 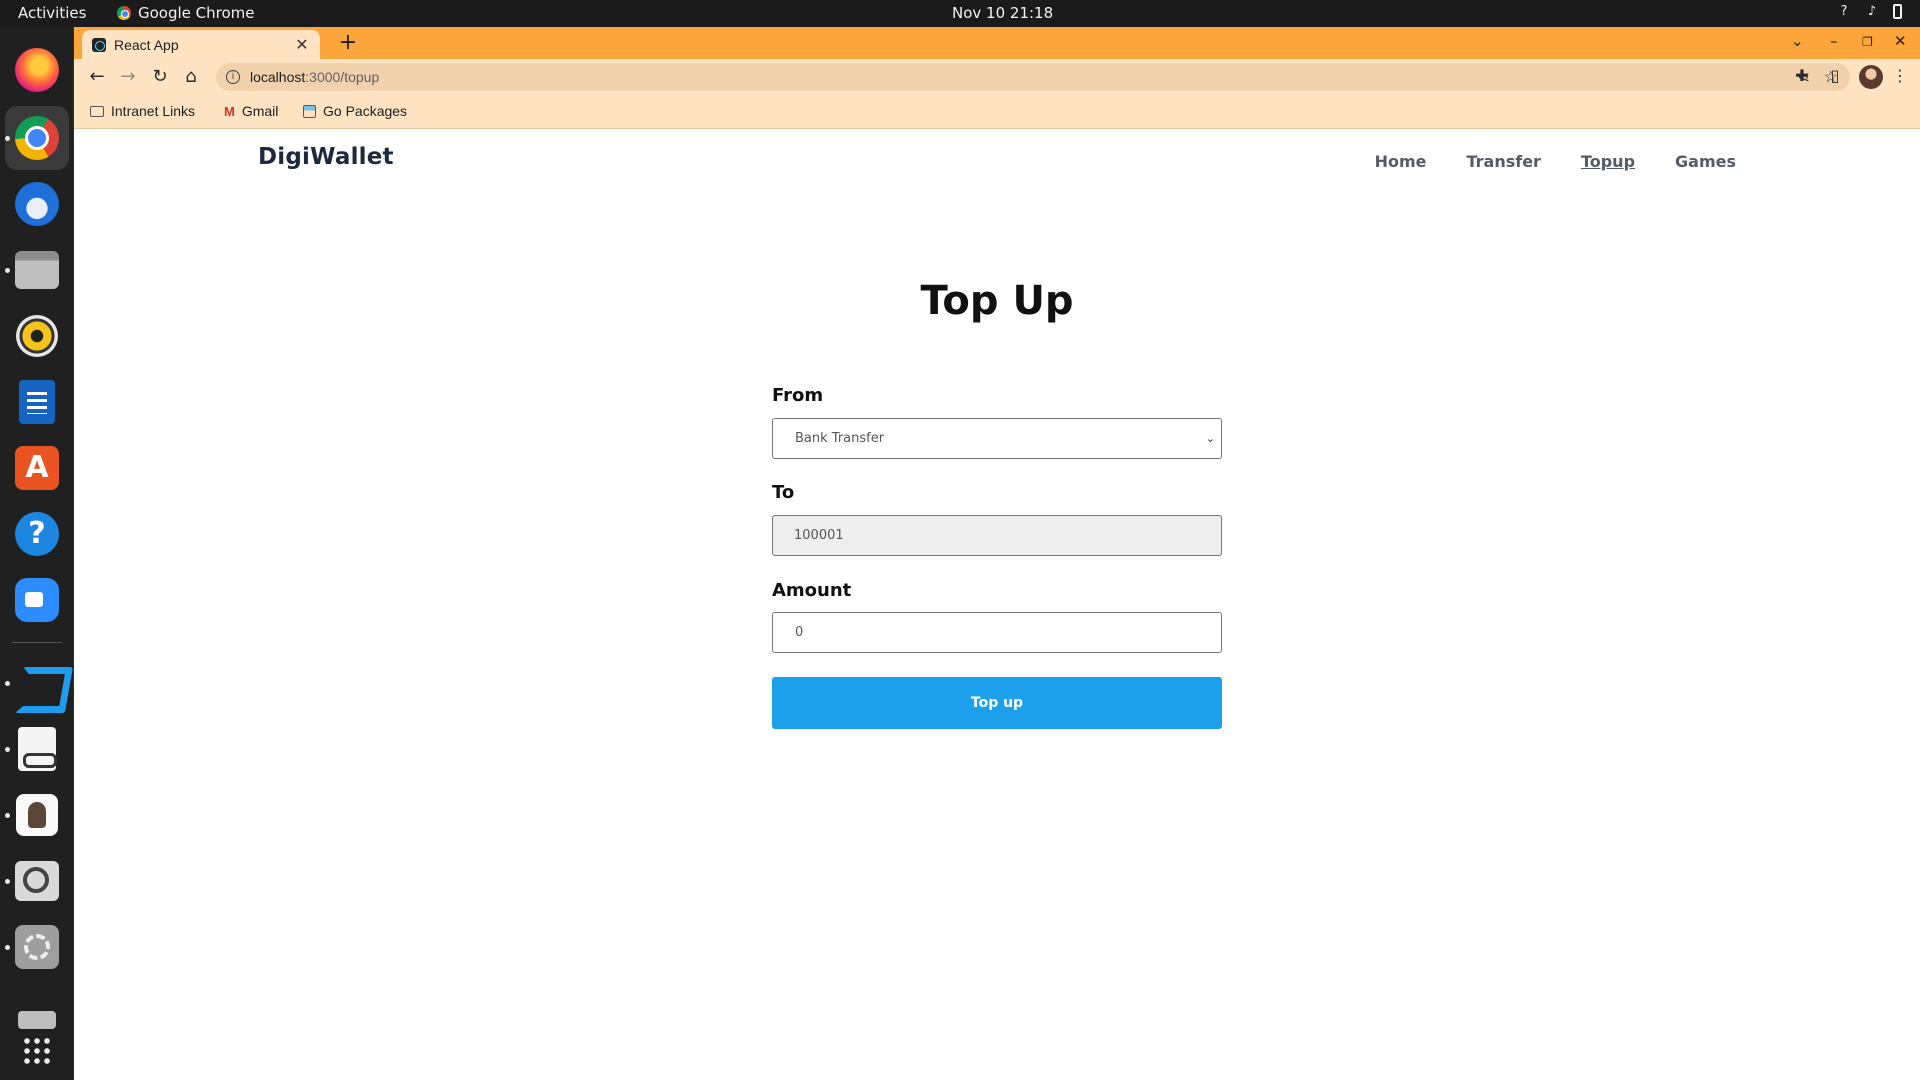 I want to click on show-applications-button, so click(x=37, y=1051).